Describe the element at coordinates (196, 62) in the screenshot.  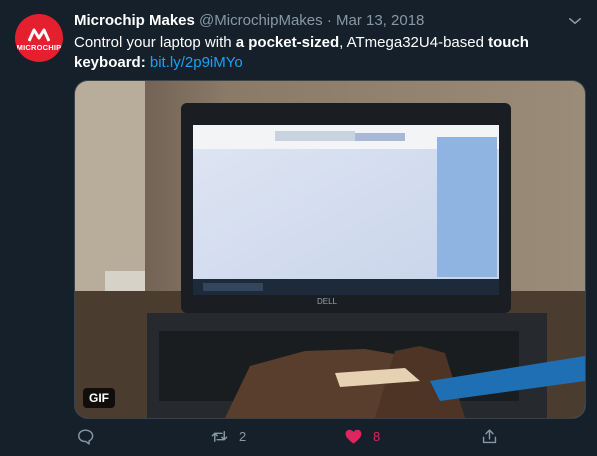
I see `tweet-link: bit.ly/2p9iMYo` at that location.